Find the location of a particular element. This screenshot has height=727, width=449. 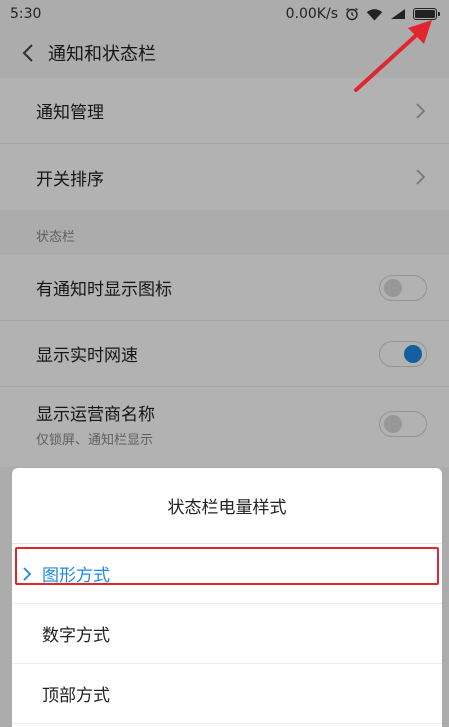

watermark: Bai 经验 jingyan.baidu.com is located at coordinates (376, 695).